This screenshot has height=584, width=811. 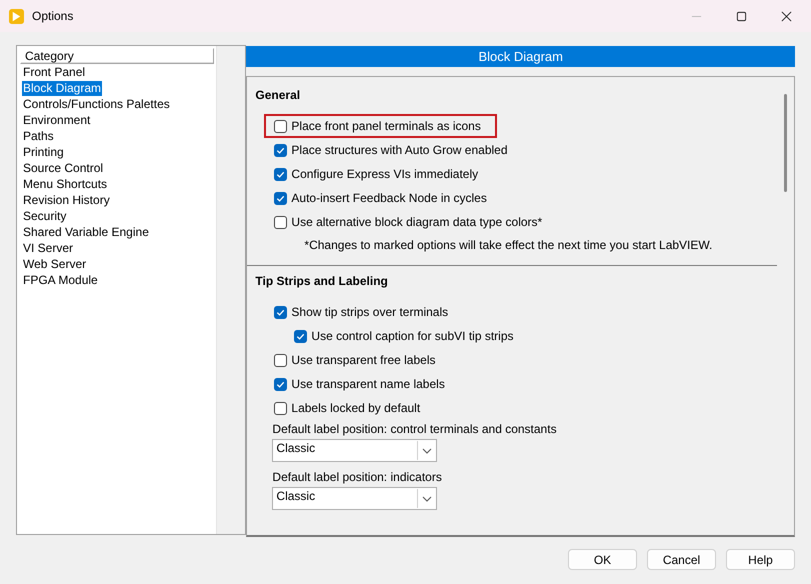 What do you see at coordinates (786, 16) in the screenshot?
I see `close-icon` at bounding box center [786, 16].